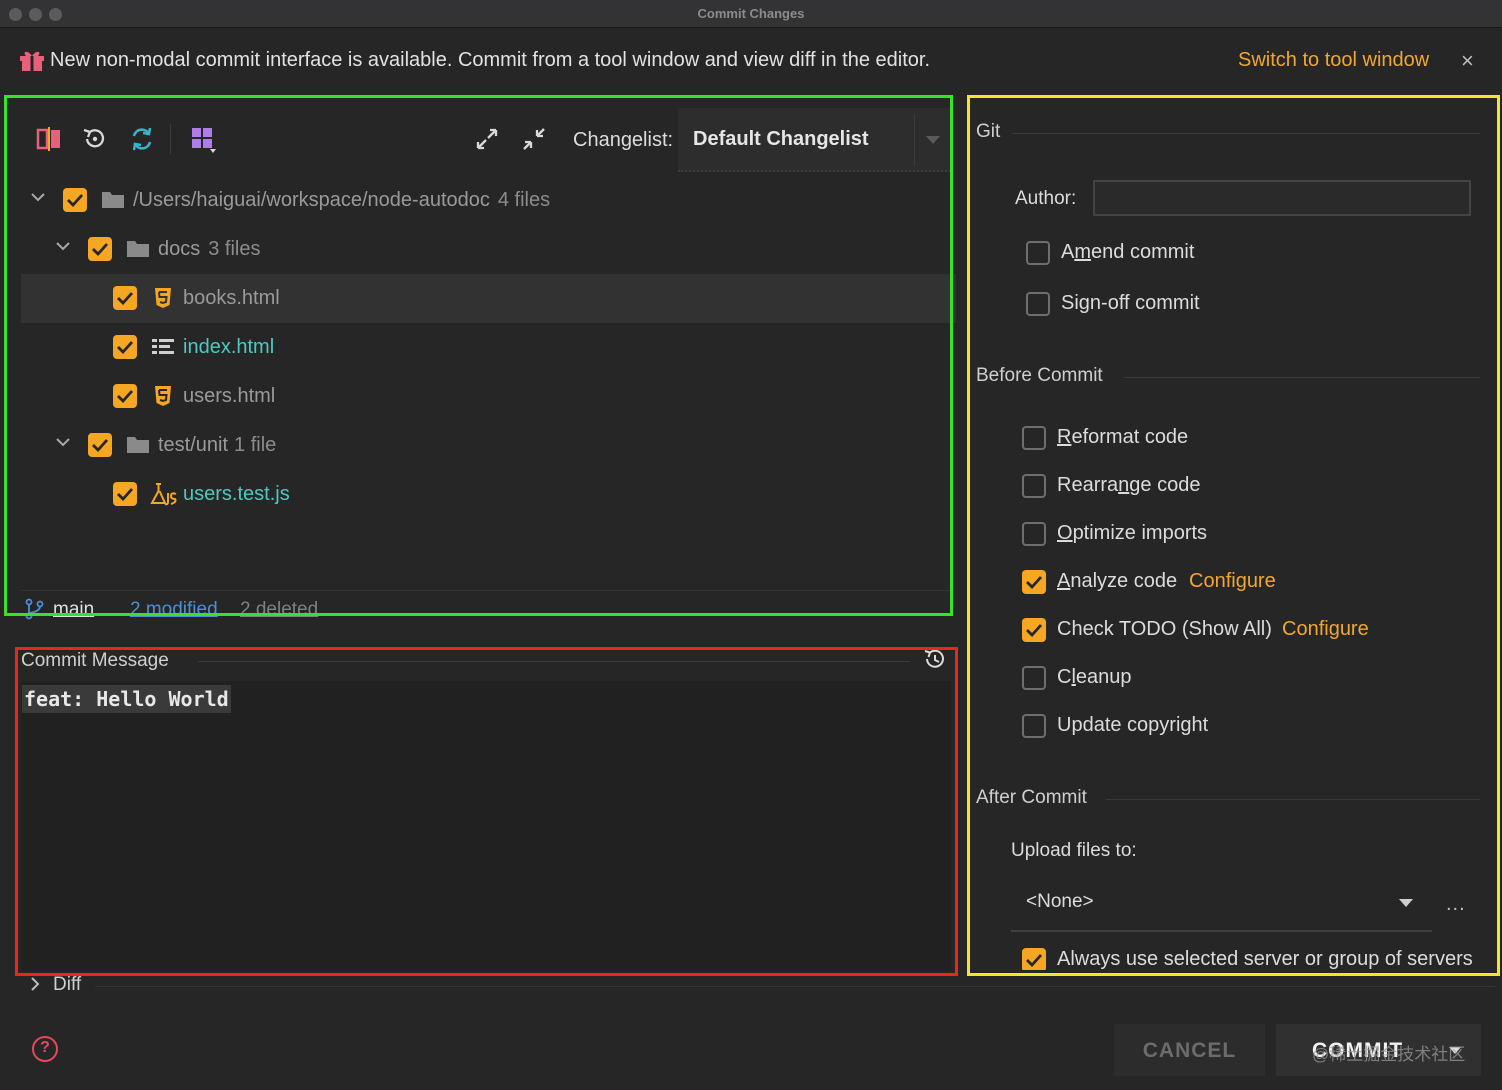 The height and width of the screenshot is (1090, 1502). Describe the element at coordinates (988, 131) in the screenshot. I see `git-section-title: Git` at that location.